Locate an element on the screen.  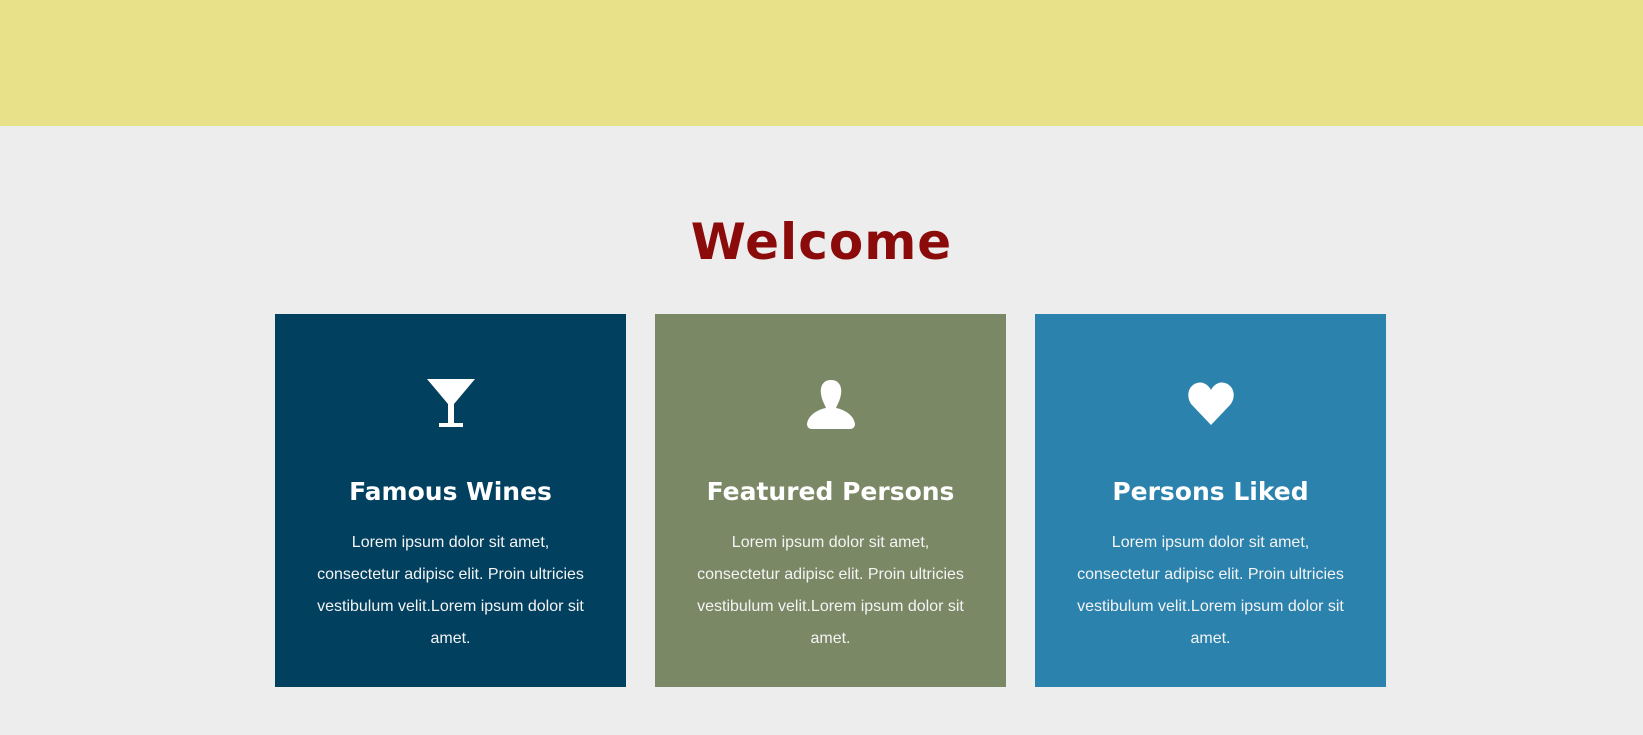
card-title: Persons Liked is located at coordinates (1210, 491).